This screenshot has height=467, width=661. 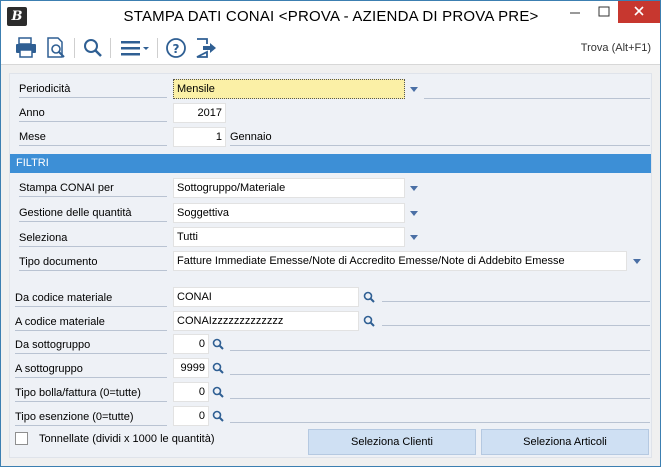 What do you see at coordinates (191, 344) in the screenshot?
I see `da-sottogruppo-field: 0` at bounding box center [191, 344].